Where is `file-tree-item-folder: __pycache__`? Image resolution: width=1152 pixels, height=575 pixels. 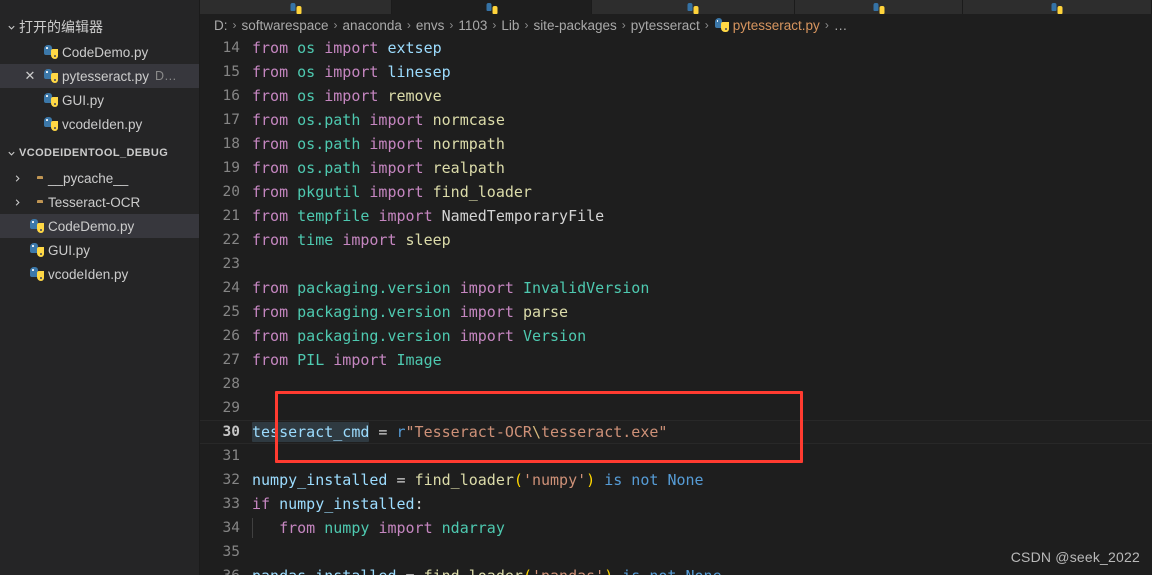
file-tree-item-folder: __pycache__ is located at coordinates (99, 178).